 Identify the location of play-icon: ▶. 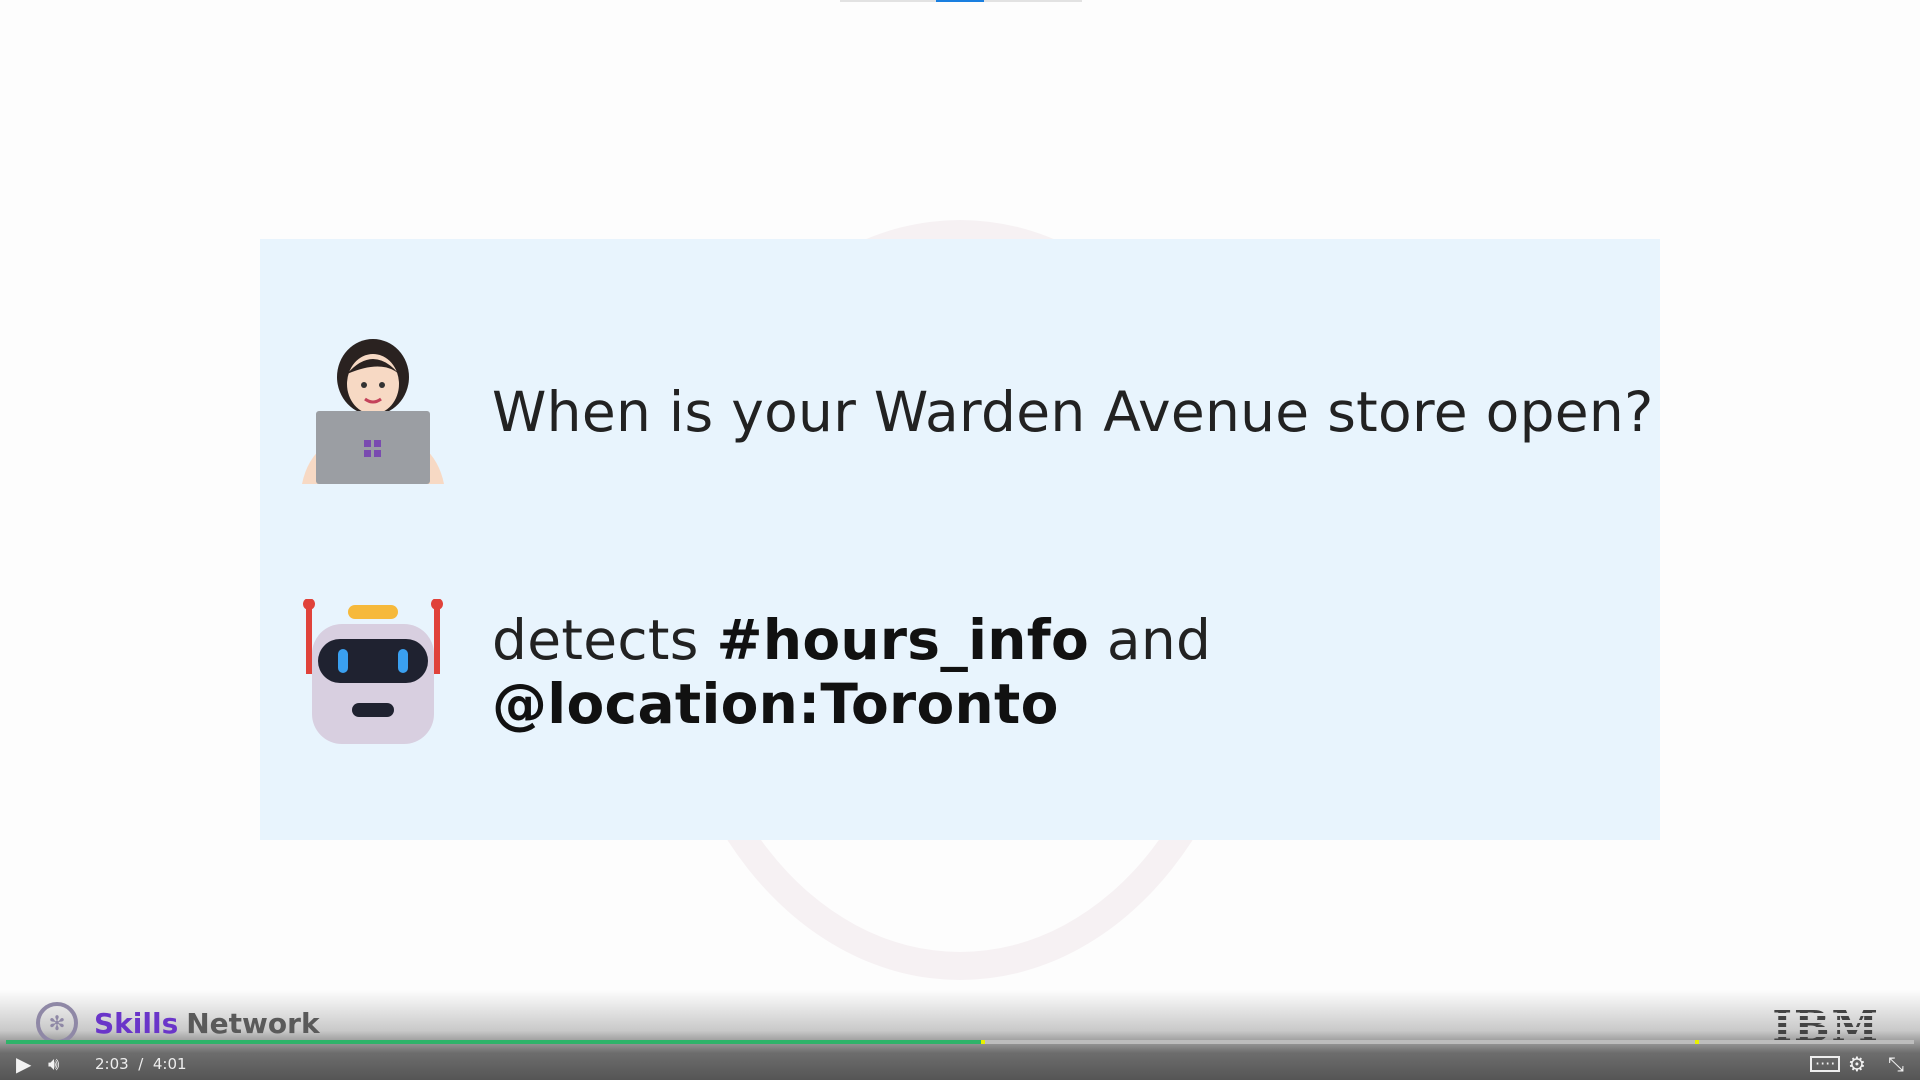
(23, 1064).